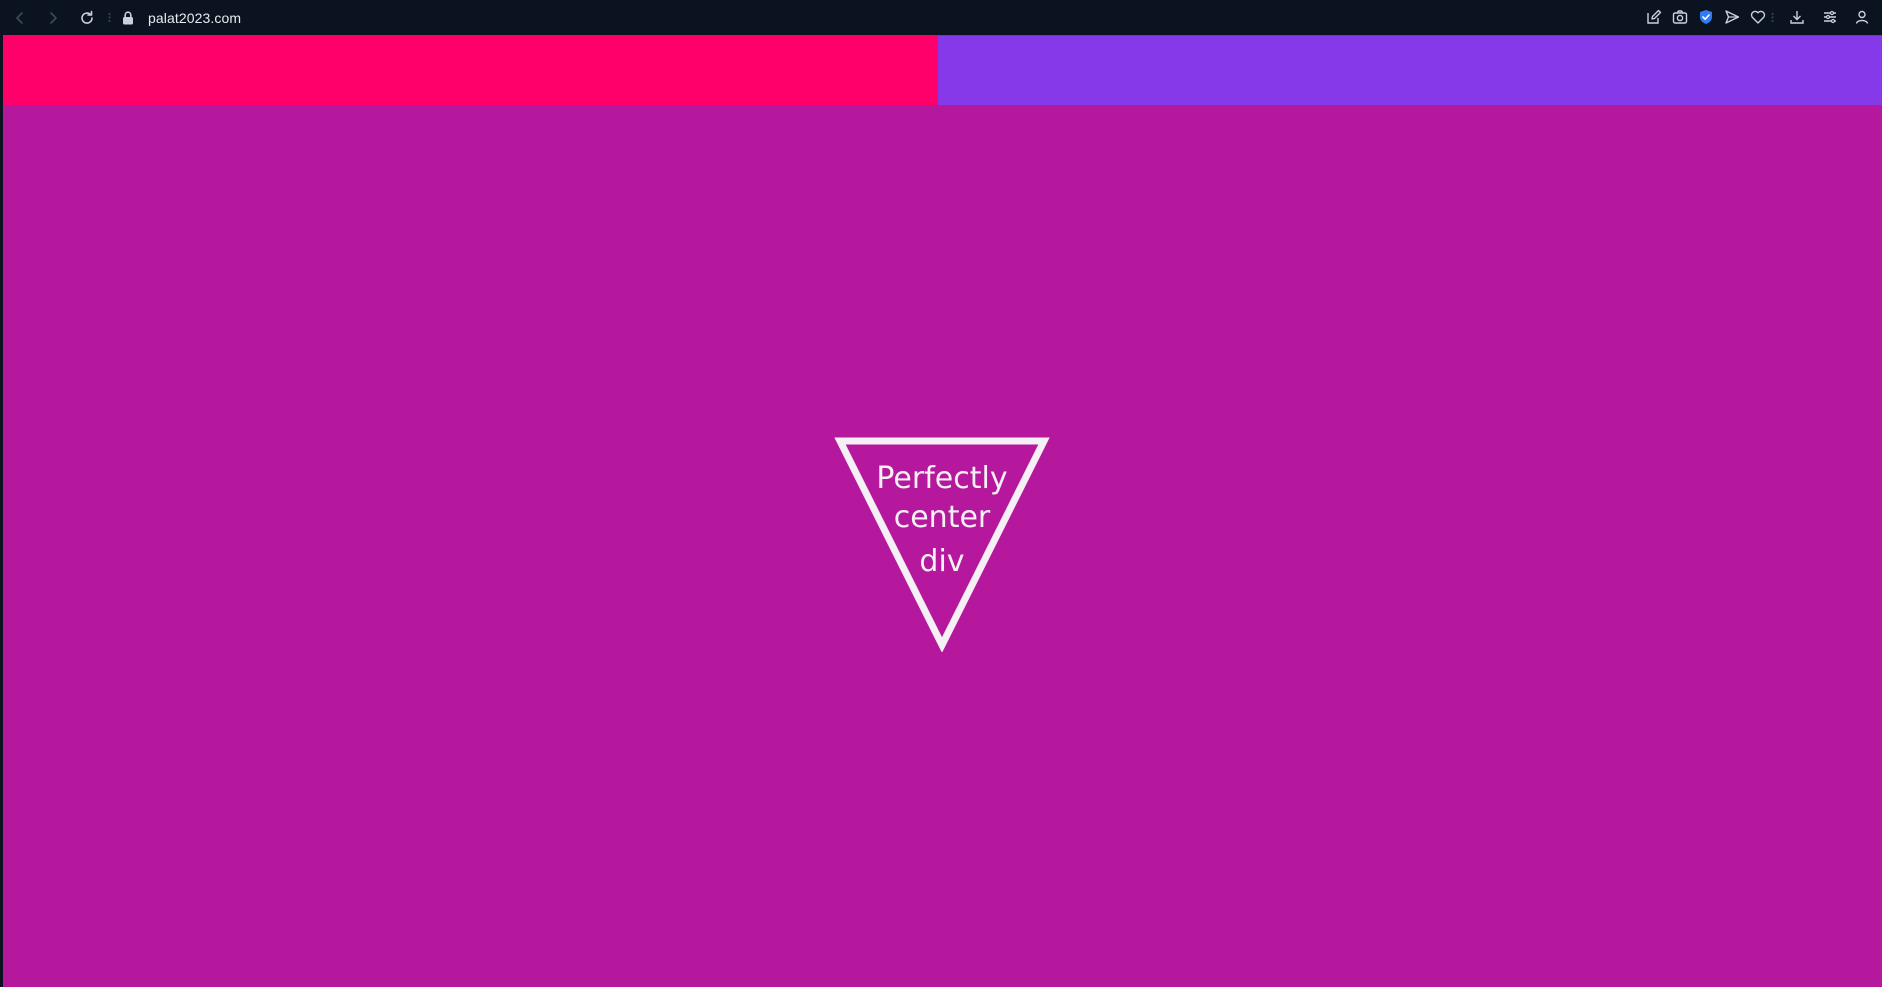  Describe the element at coordinates (194, 18) in the screenshot. I see `url-text: palat2023.com` at that location.